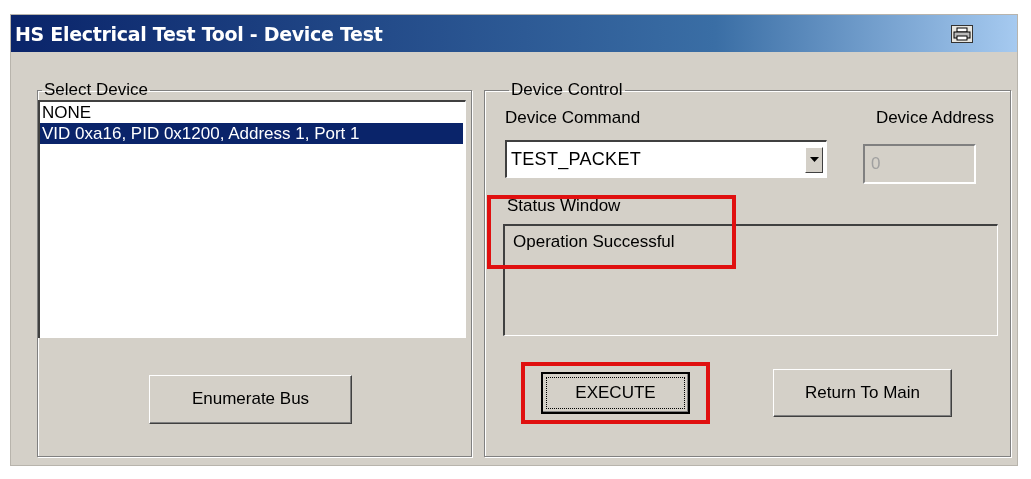  What do you see at coordinates (251, 133) in the screenshot?
I see `list-item: VID 0xa16, PID 0x1200, Address 1, Port 1` at bounding box center [251, 133].